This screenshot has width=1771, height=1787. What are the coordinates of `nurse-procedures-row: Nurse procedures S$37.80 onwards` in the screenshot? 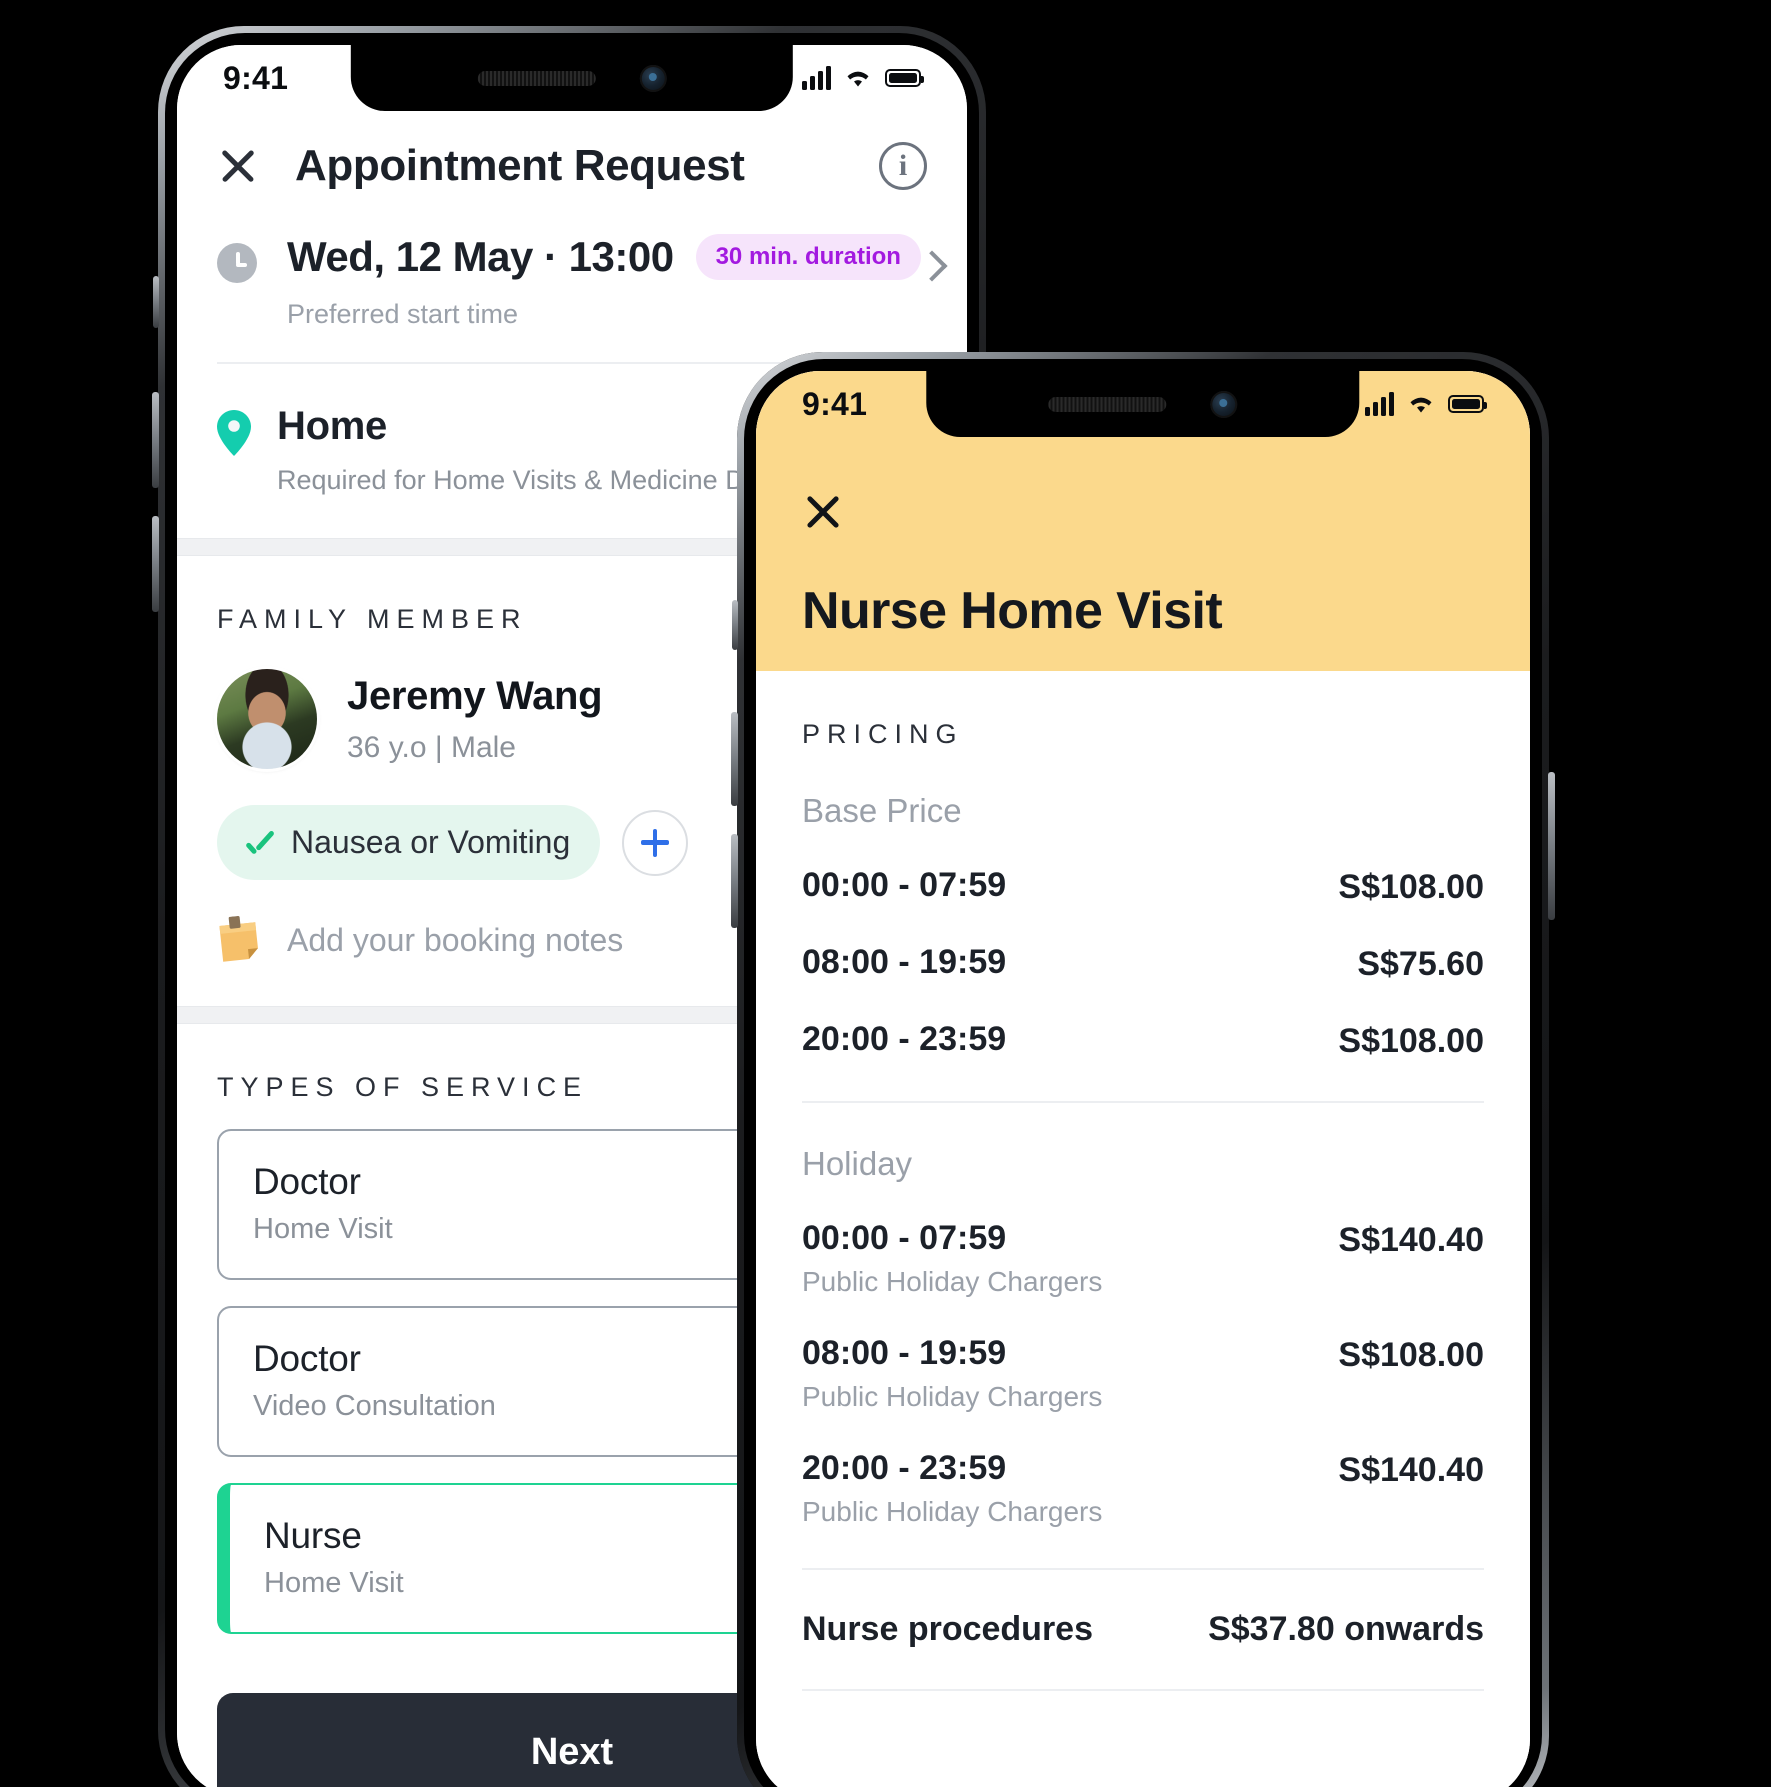 It's located at (1143, 1609).